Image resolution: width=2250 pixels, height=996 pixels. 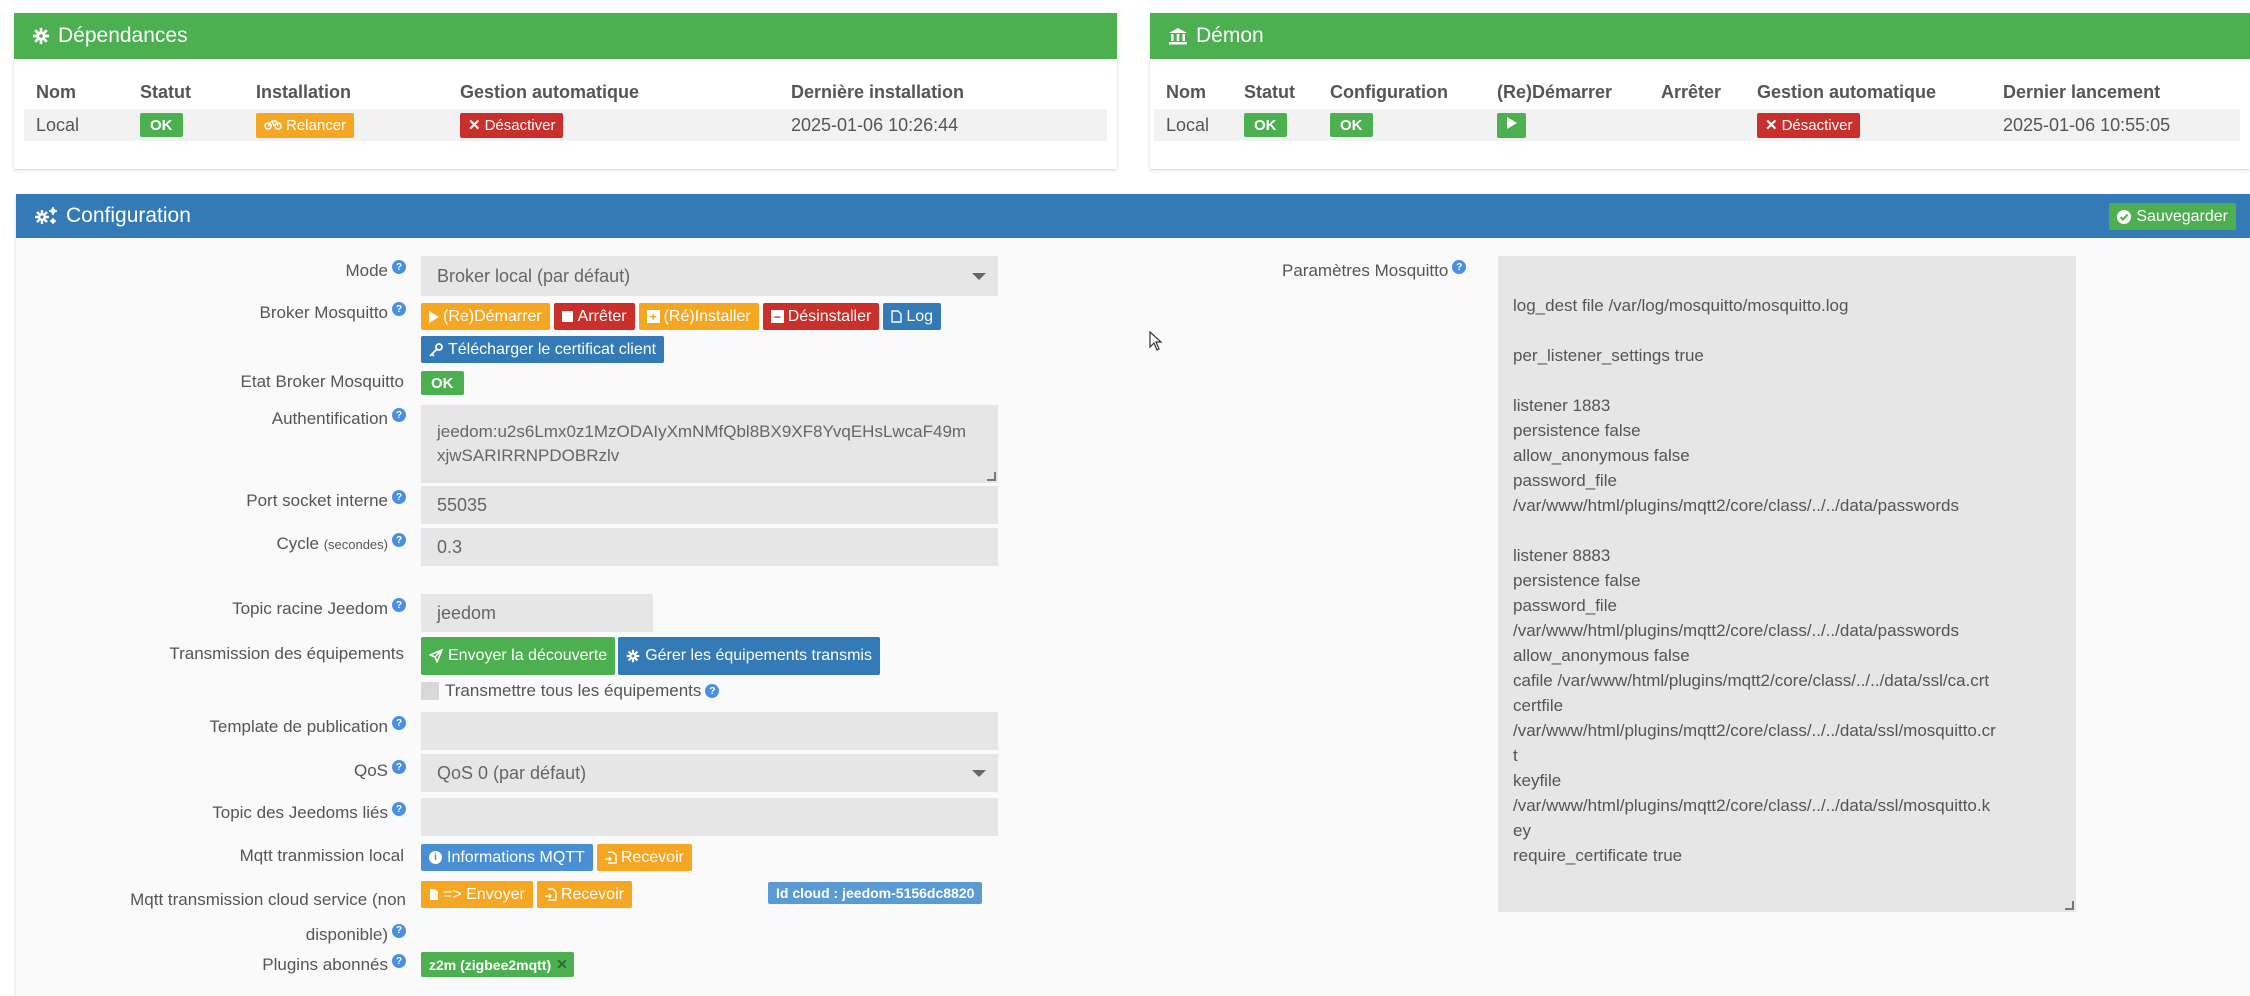 What do you see at coordinates (912, 316) in the screenshot?
I see `broker-log-button: Log` at bounding box center [912, 316].